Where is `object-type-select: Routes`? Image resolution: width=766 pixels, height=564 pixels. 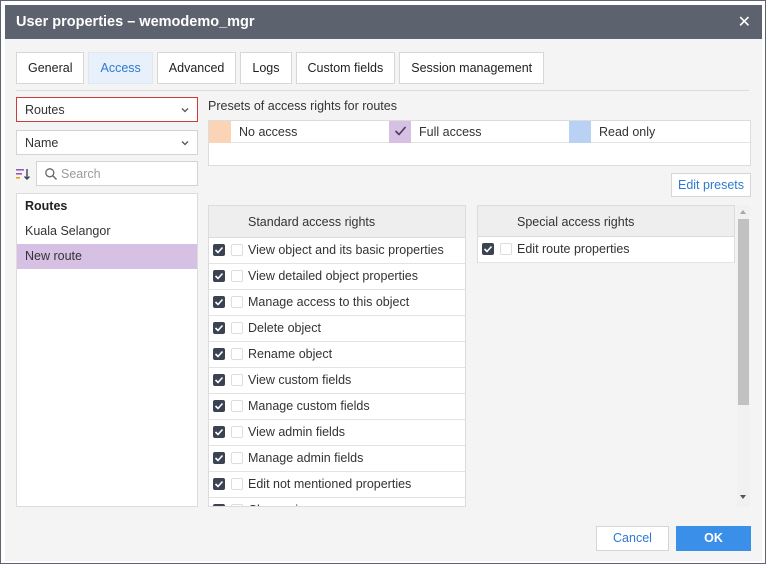
object-type-select: Routes is located at coordinates (107, 109).